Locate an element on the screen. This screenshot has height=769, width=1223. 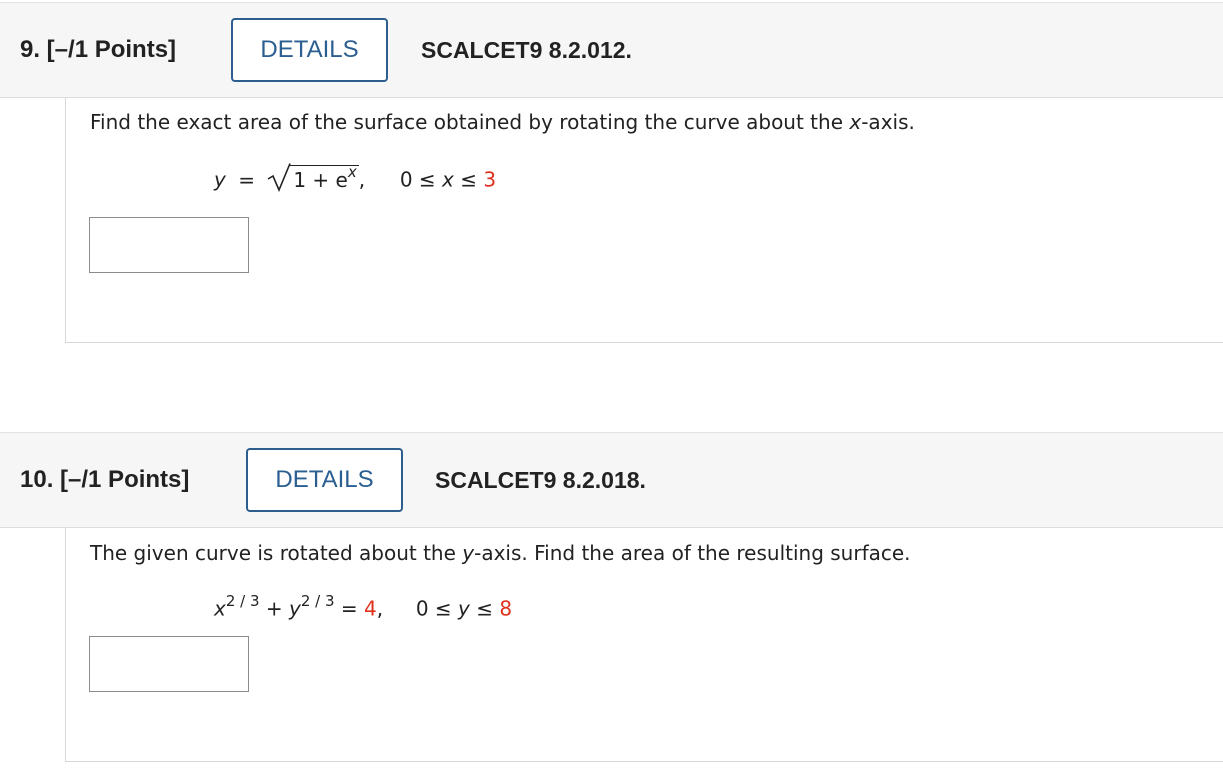
eq9-equals: = is located at coordinates (246, 179).